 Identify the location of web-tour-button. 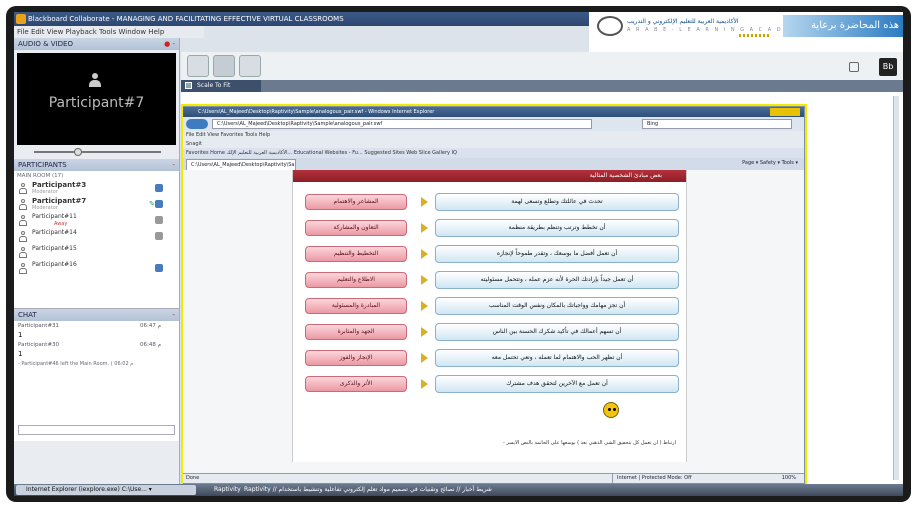
(250, 66).